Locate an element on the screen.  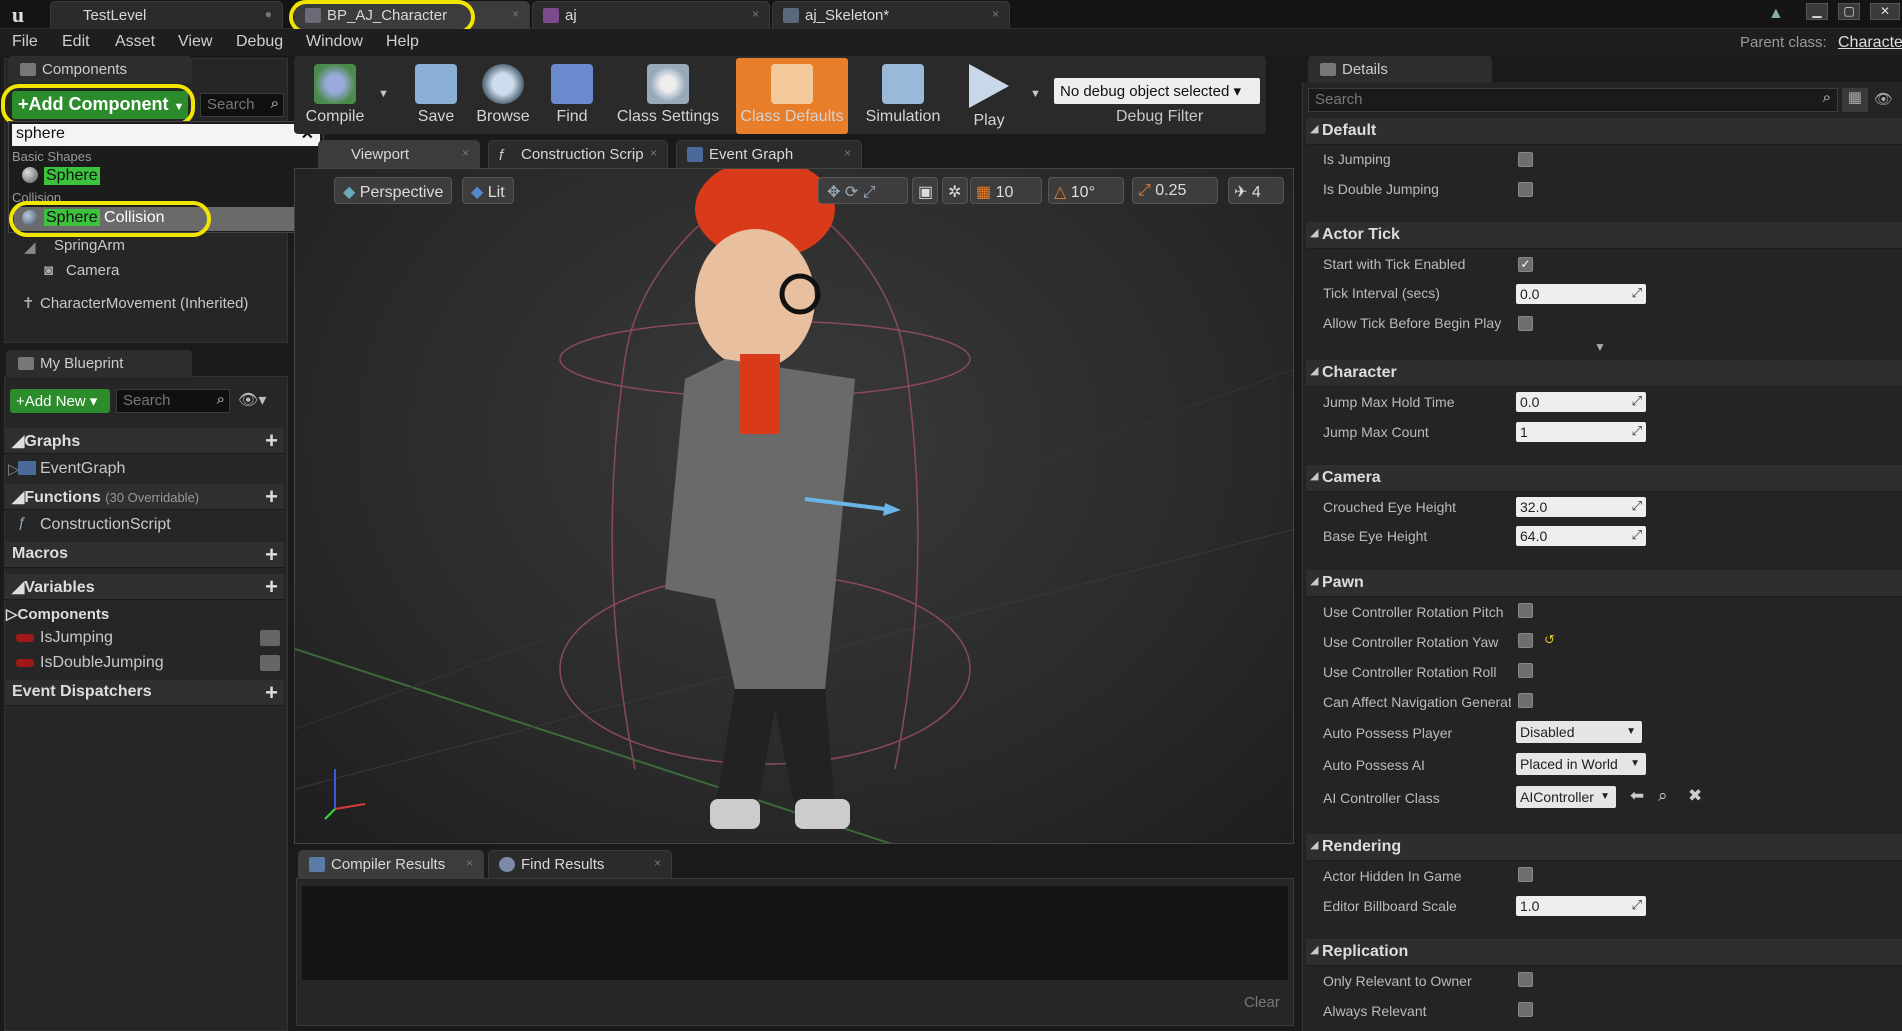
maximize-button: ▢ is located at coordinates (1849, 11).